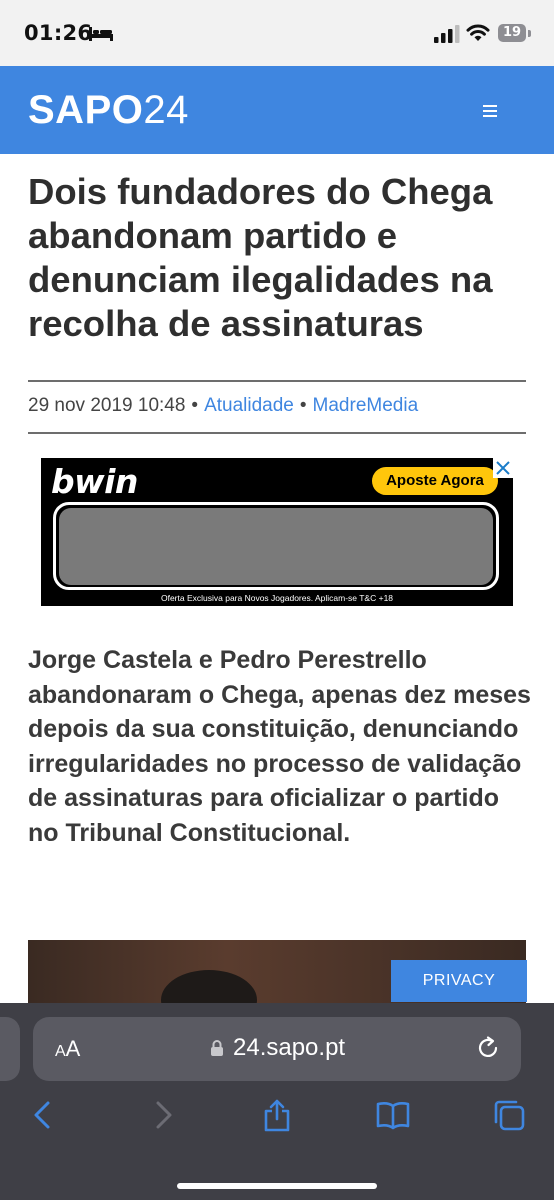  Describe the element at coordinates (10, 1049) in the screenshot. I see `previous-tab-preview` at that location.